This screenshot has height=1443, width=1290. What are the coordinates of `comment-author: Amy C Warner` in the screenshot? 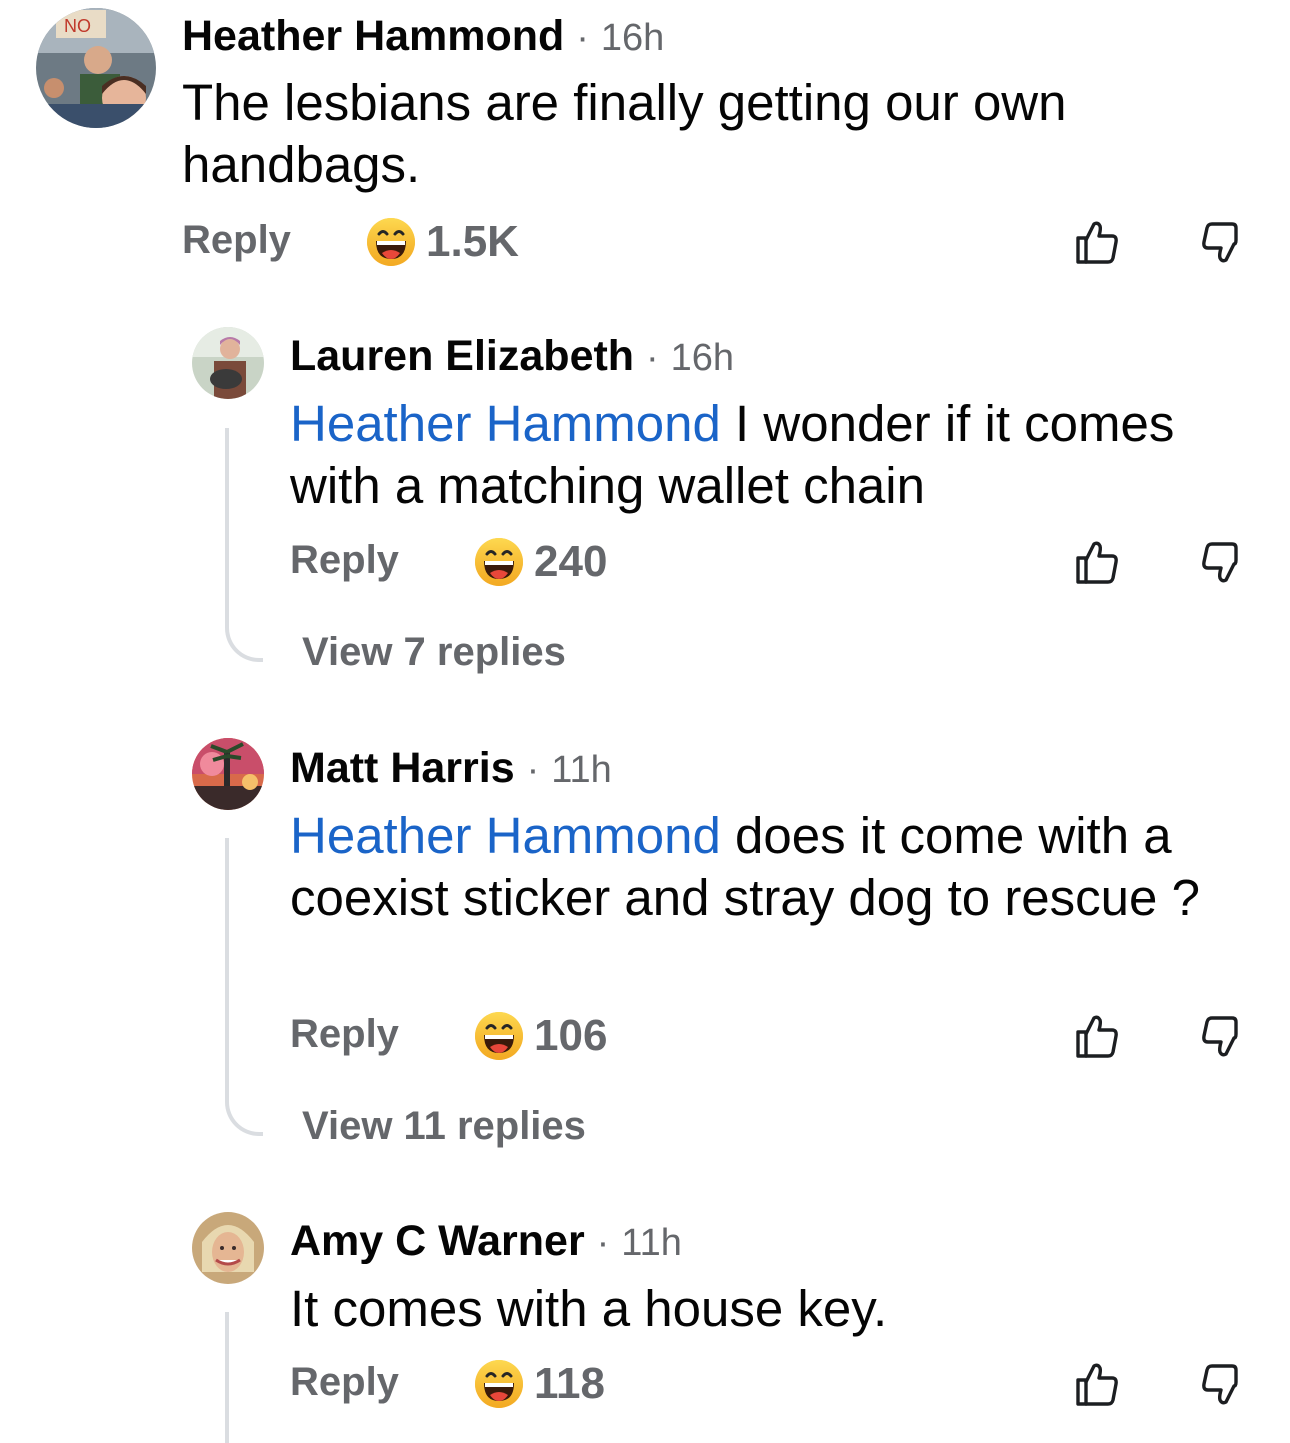 It's located at (437, 1241).